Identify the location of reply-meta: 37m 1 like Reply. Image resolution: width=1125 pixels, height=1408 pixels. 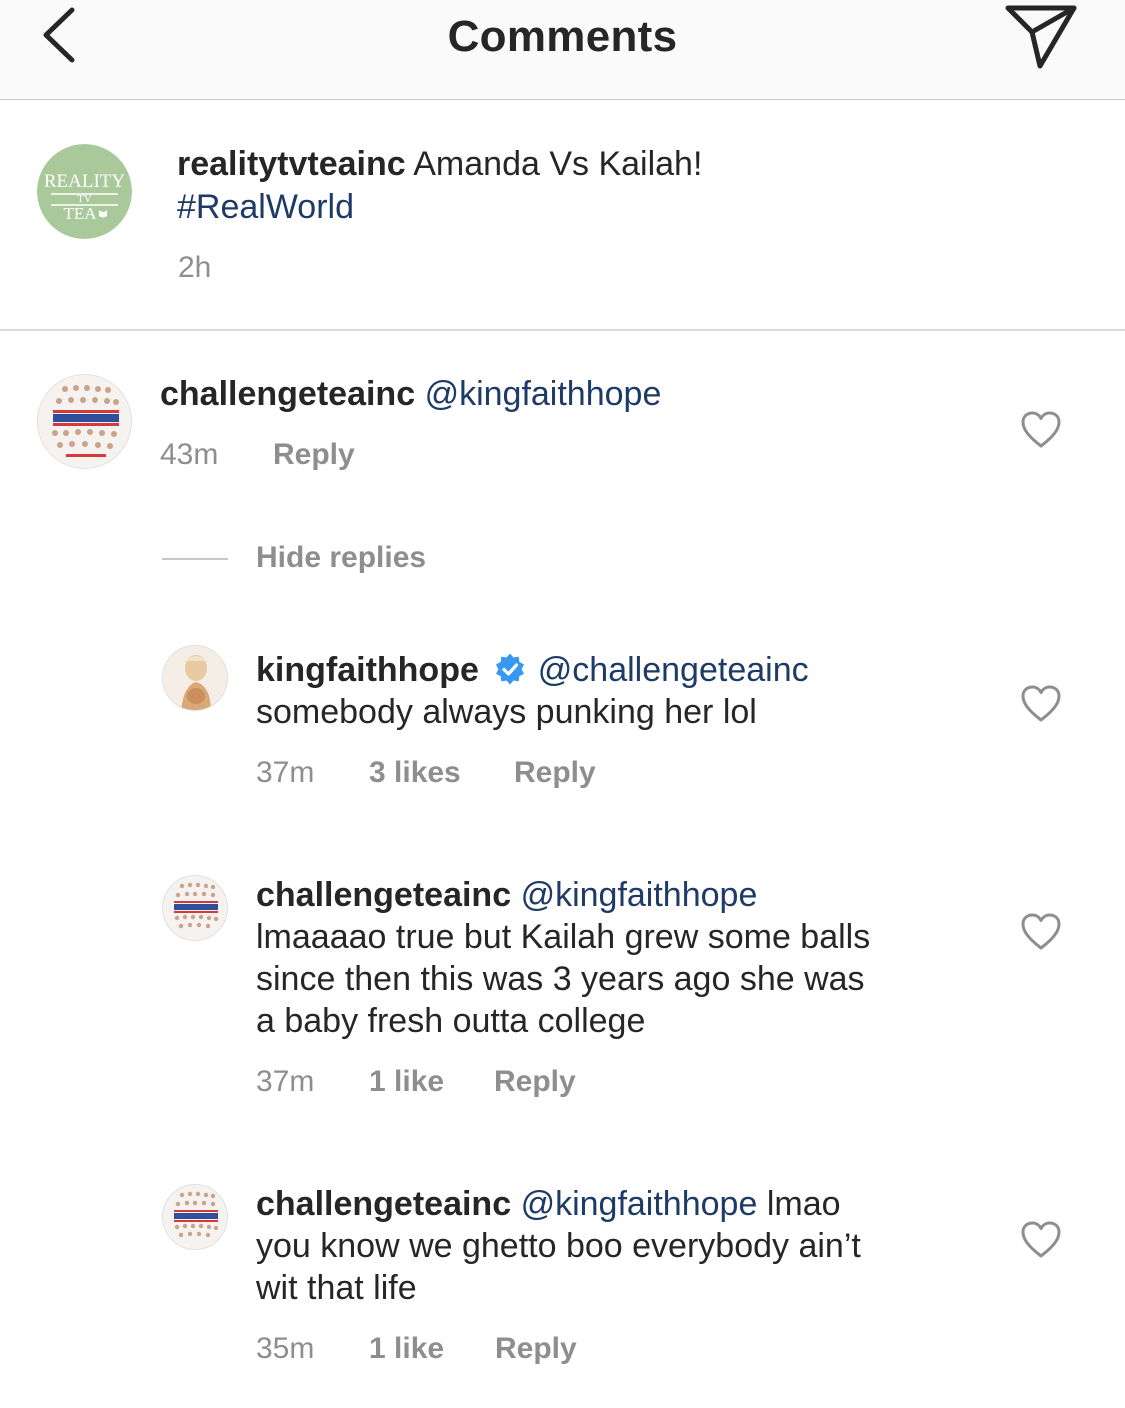
(506, 1082).